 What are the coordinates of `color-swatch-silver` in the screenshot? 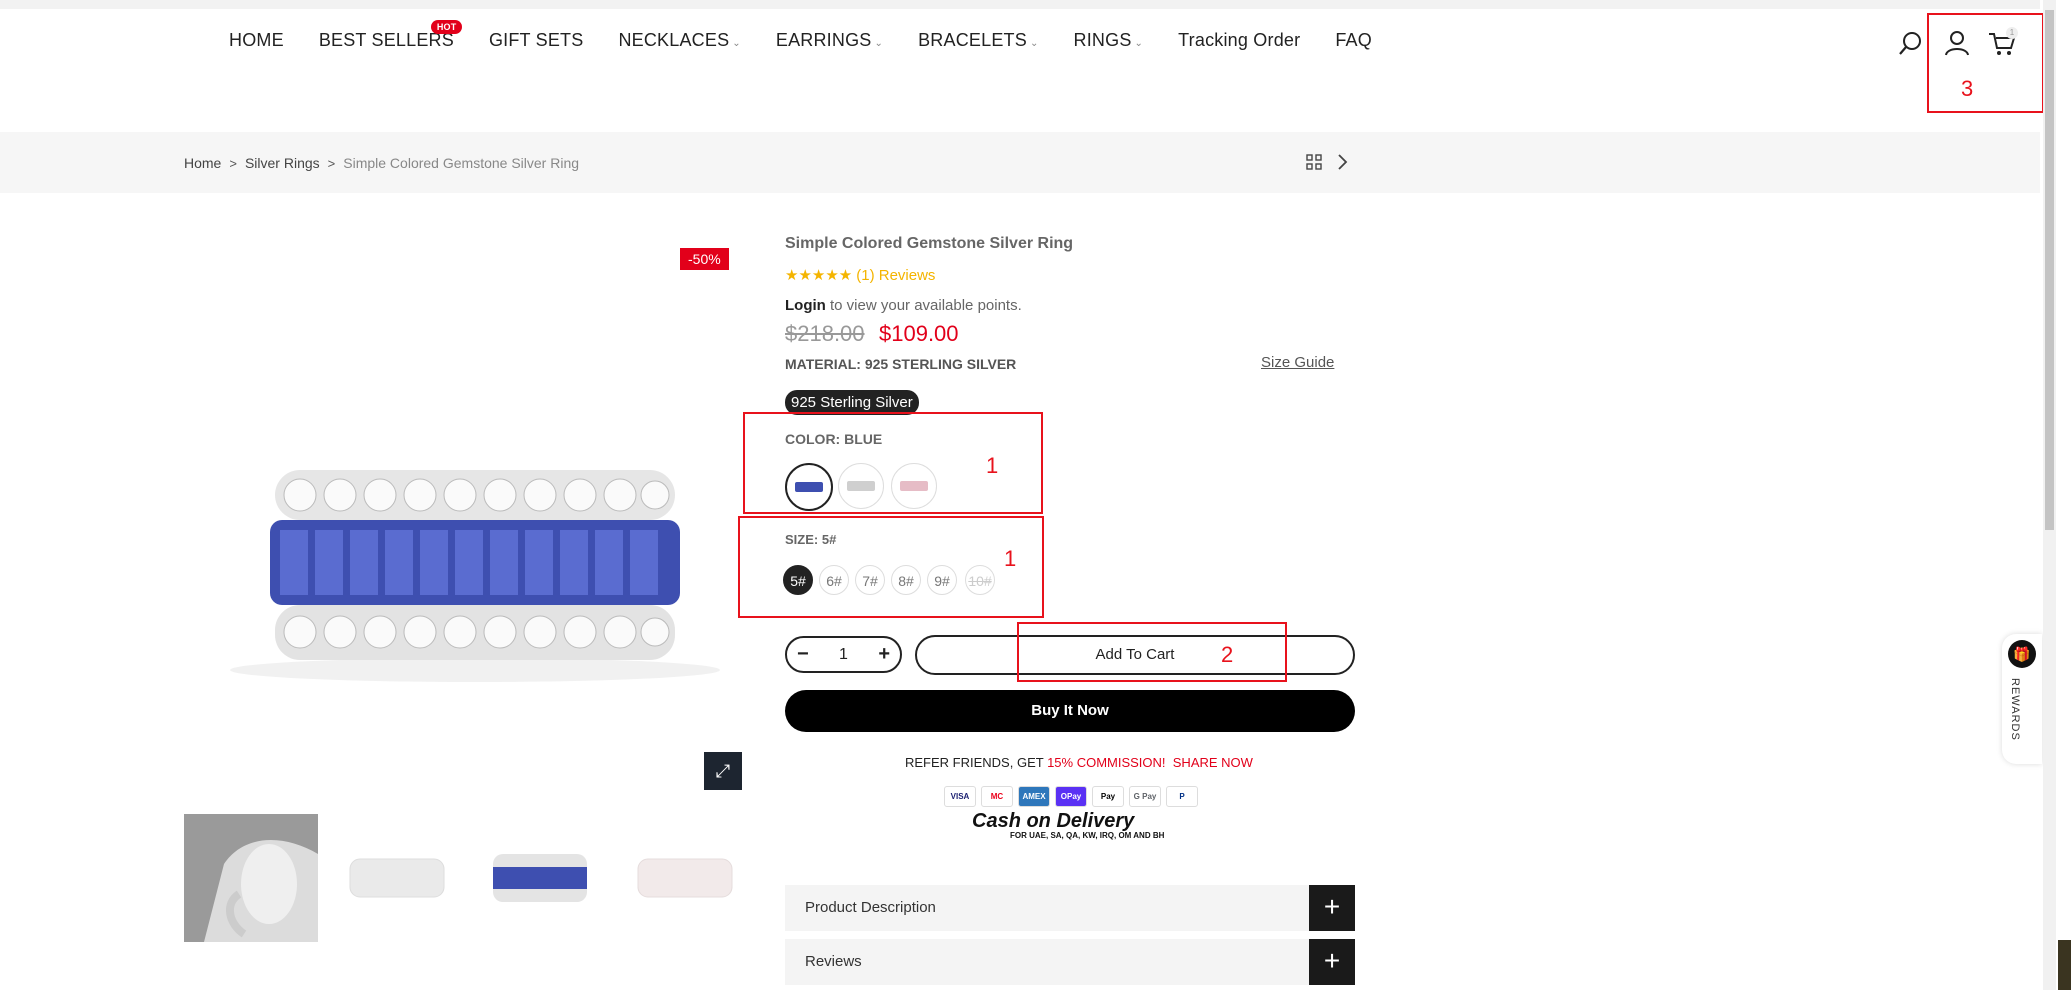 It's located at (861, 486).